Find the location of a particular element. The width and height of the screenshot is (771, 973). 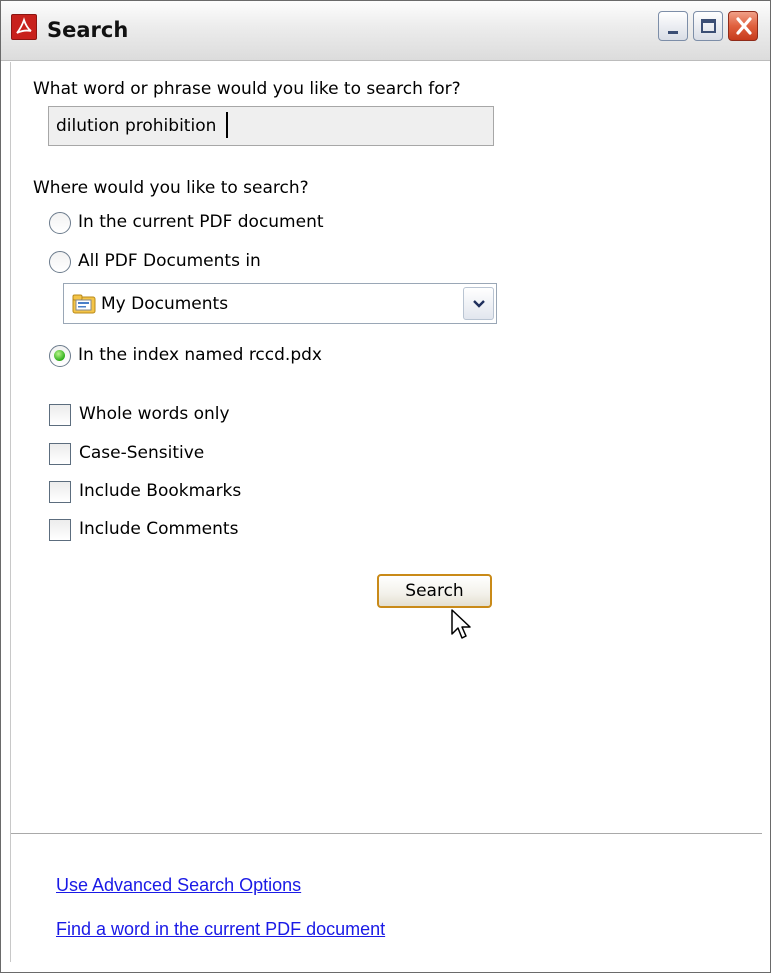

checkbox-case-sensitive is located at coordinates (60, 454).